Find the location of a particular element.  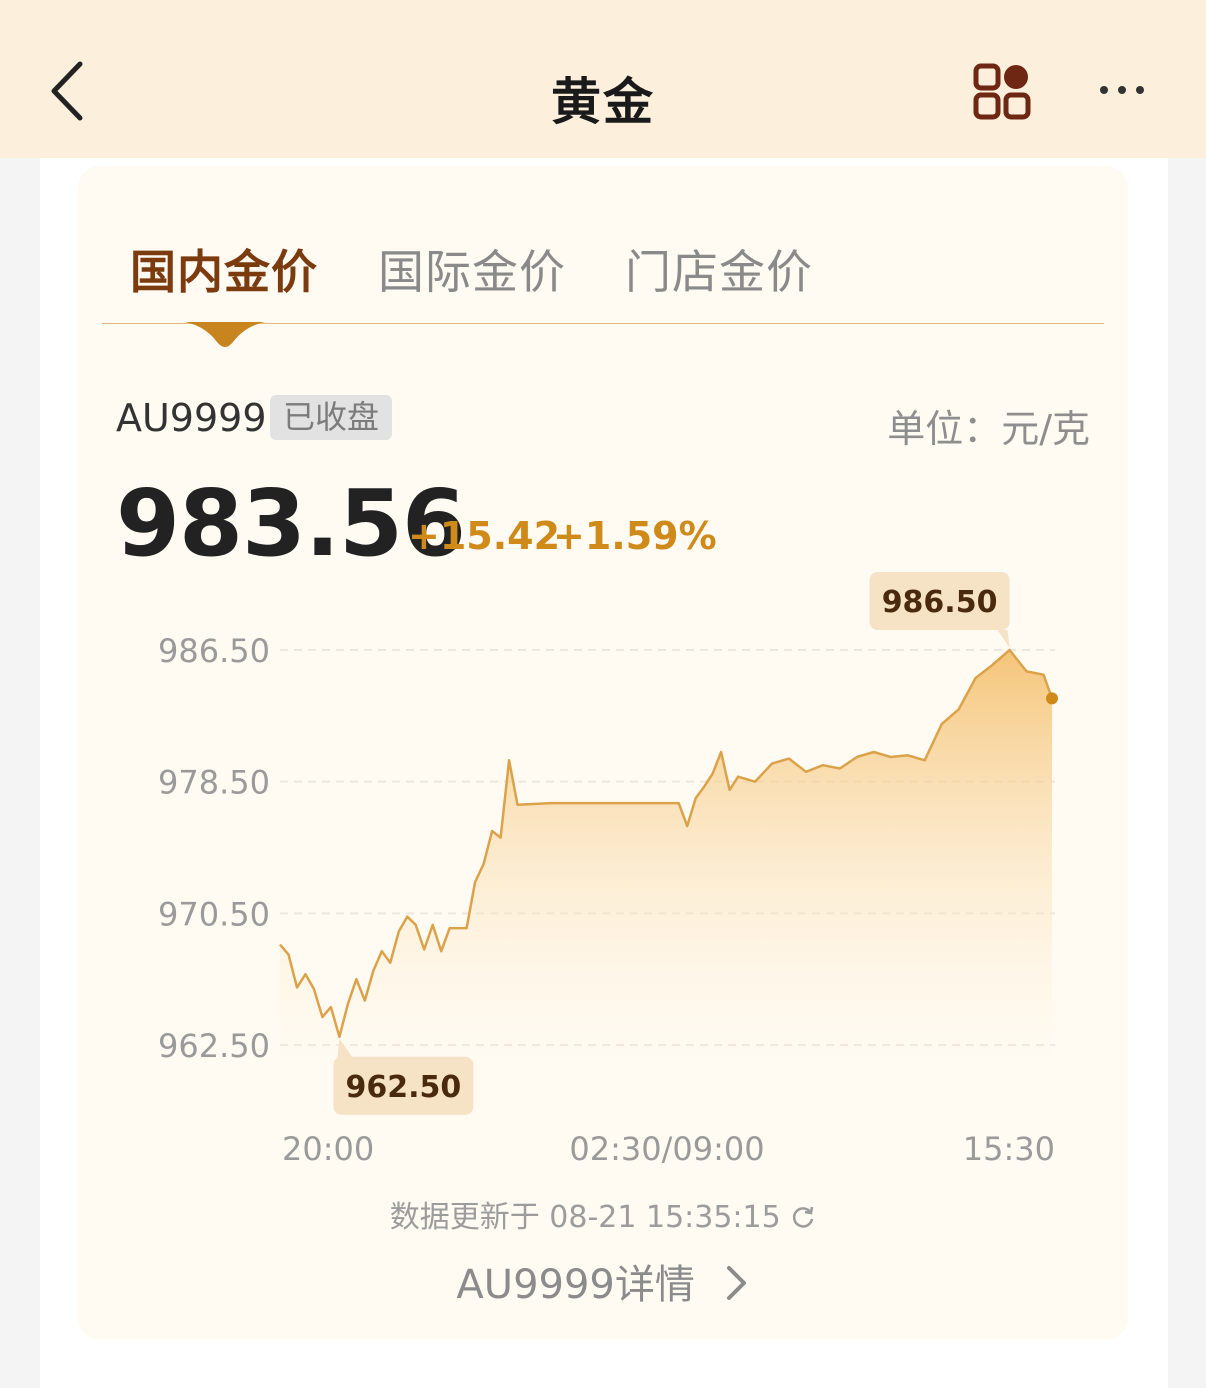

x-tick-label: 20:00 is located at coordinates (328, 1149).